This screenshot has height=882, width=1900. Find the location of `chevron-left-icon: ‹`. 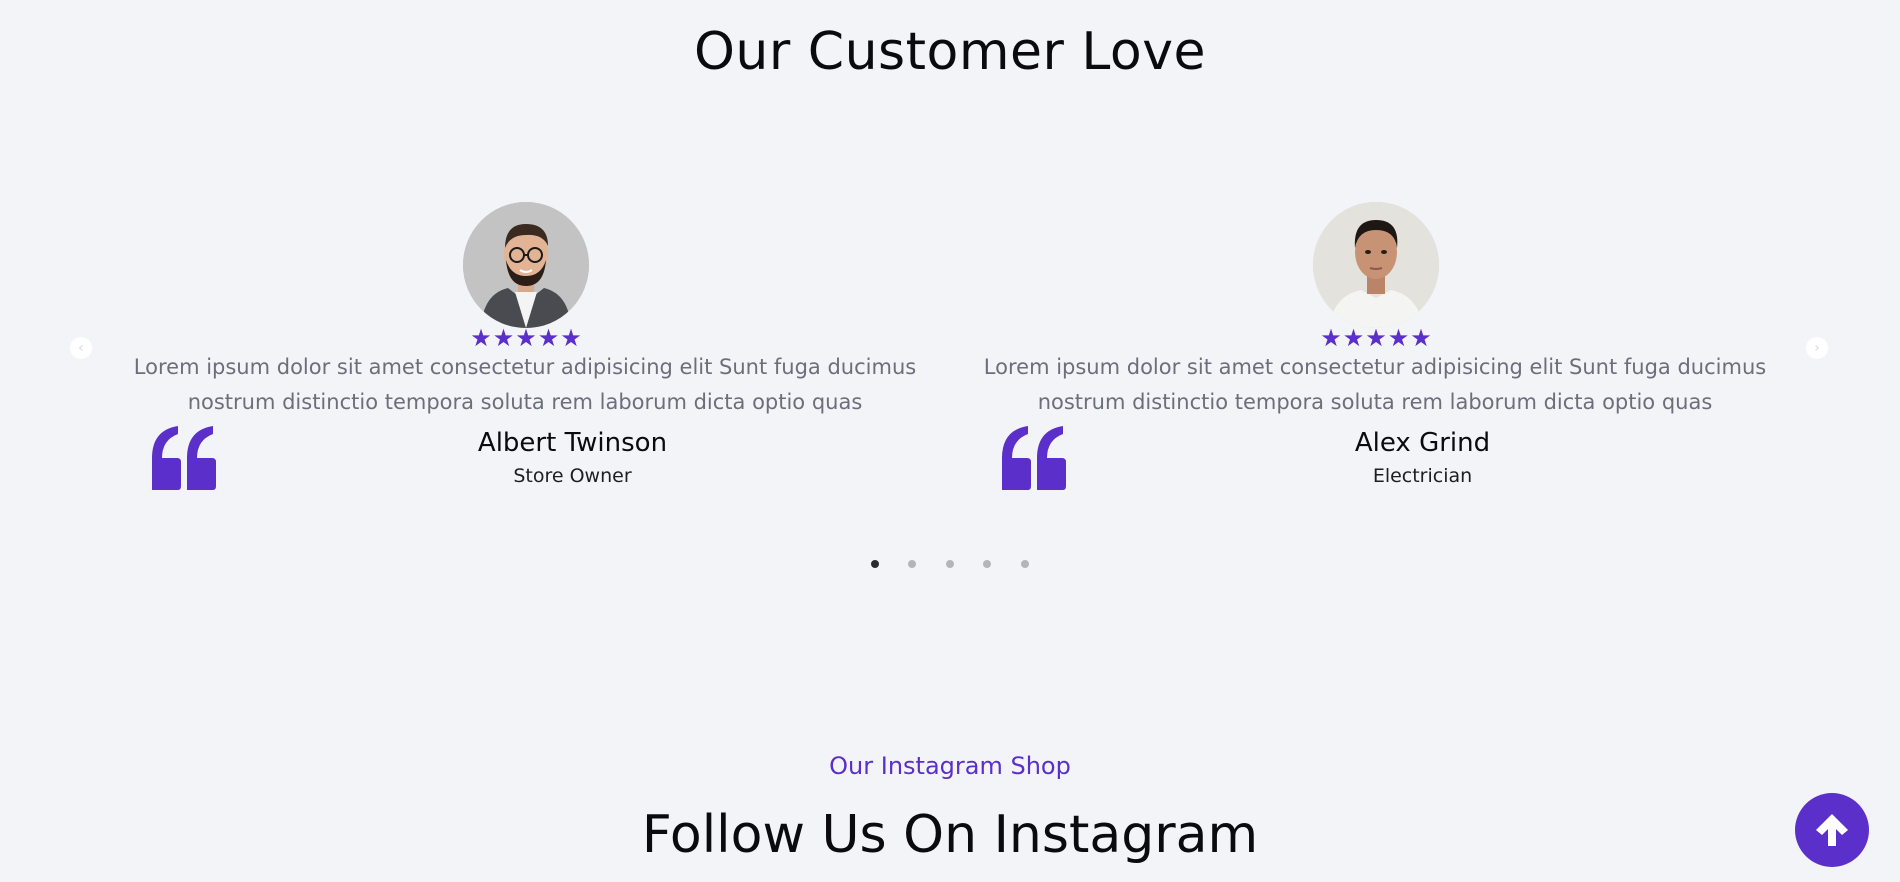

chevron-left-icon: ‹ is located at coordinates (81, 348).